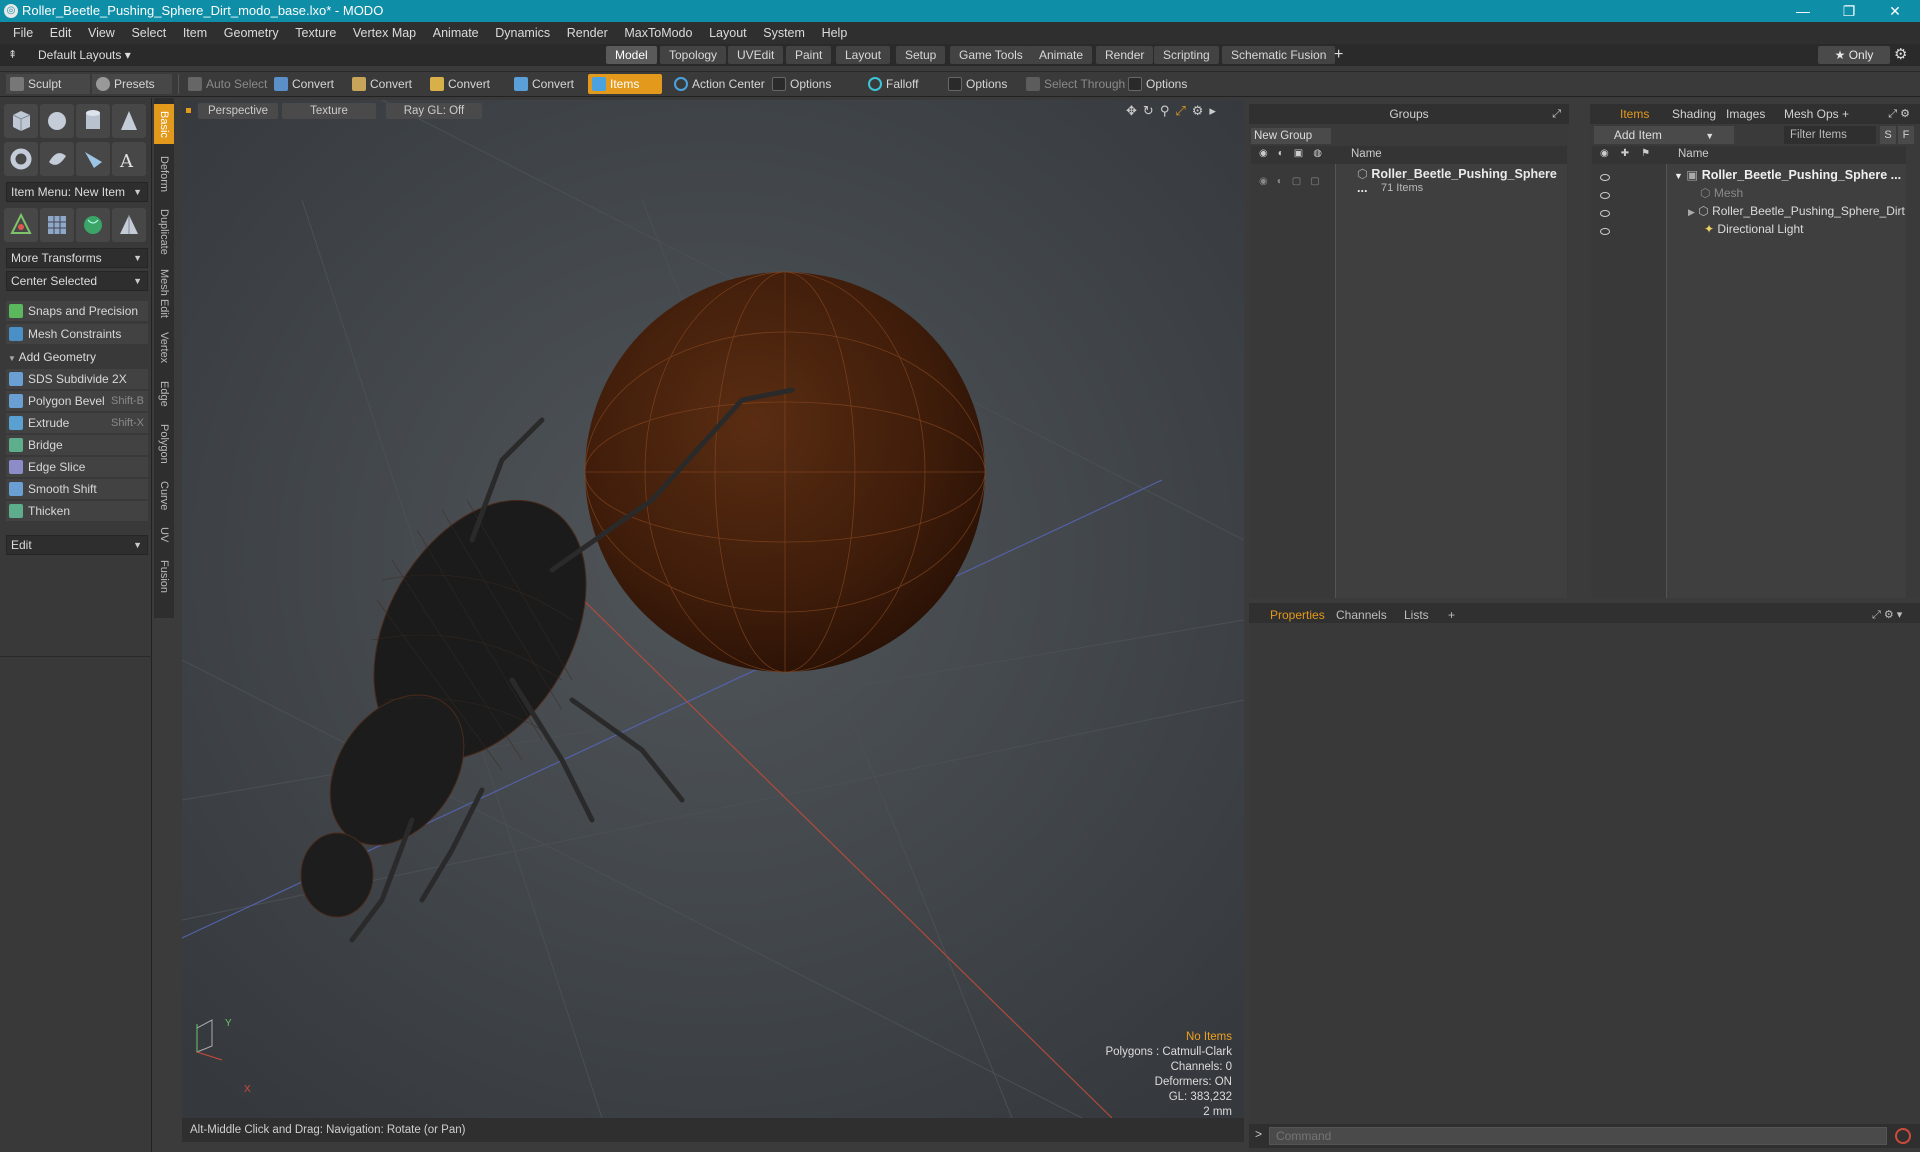 The height and width of the screenshot is (1152, 1920). I want to click on layout-toggle-icon: ⇞, so click(12, 55).